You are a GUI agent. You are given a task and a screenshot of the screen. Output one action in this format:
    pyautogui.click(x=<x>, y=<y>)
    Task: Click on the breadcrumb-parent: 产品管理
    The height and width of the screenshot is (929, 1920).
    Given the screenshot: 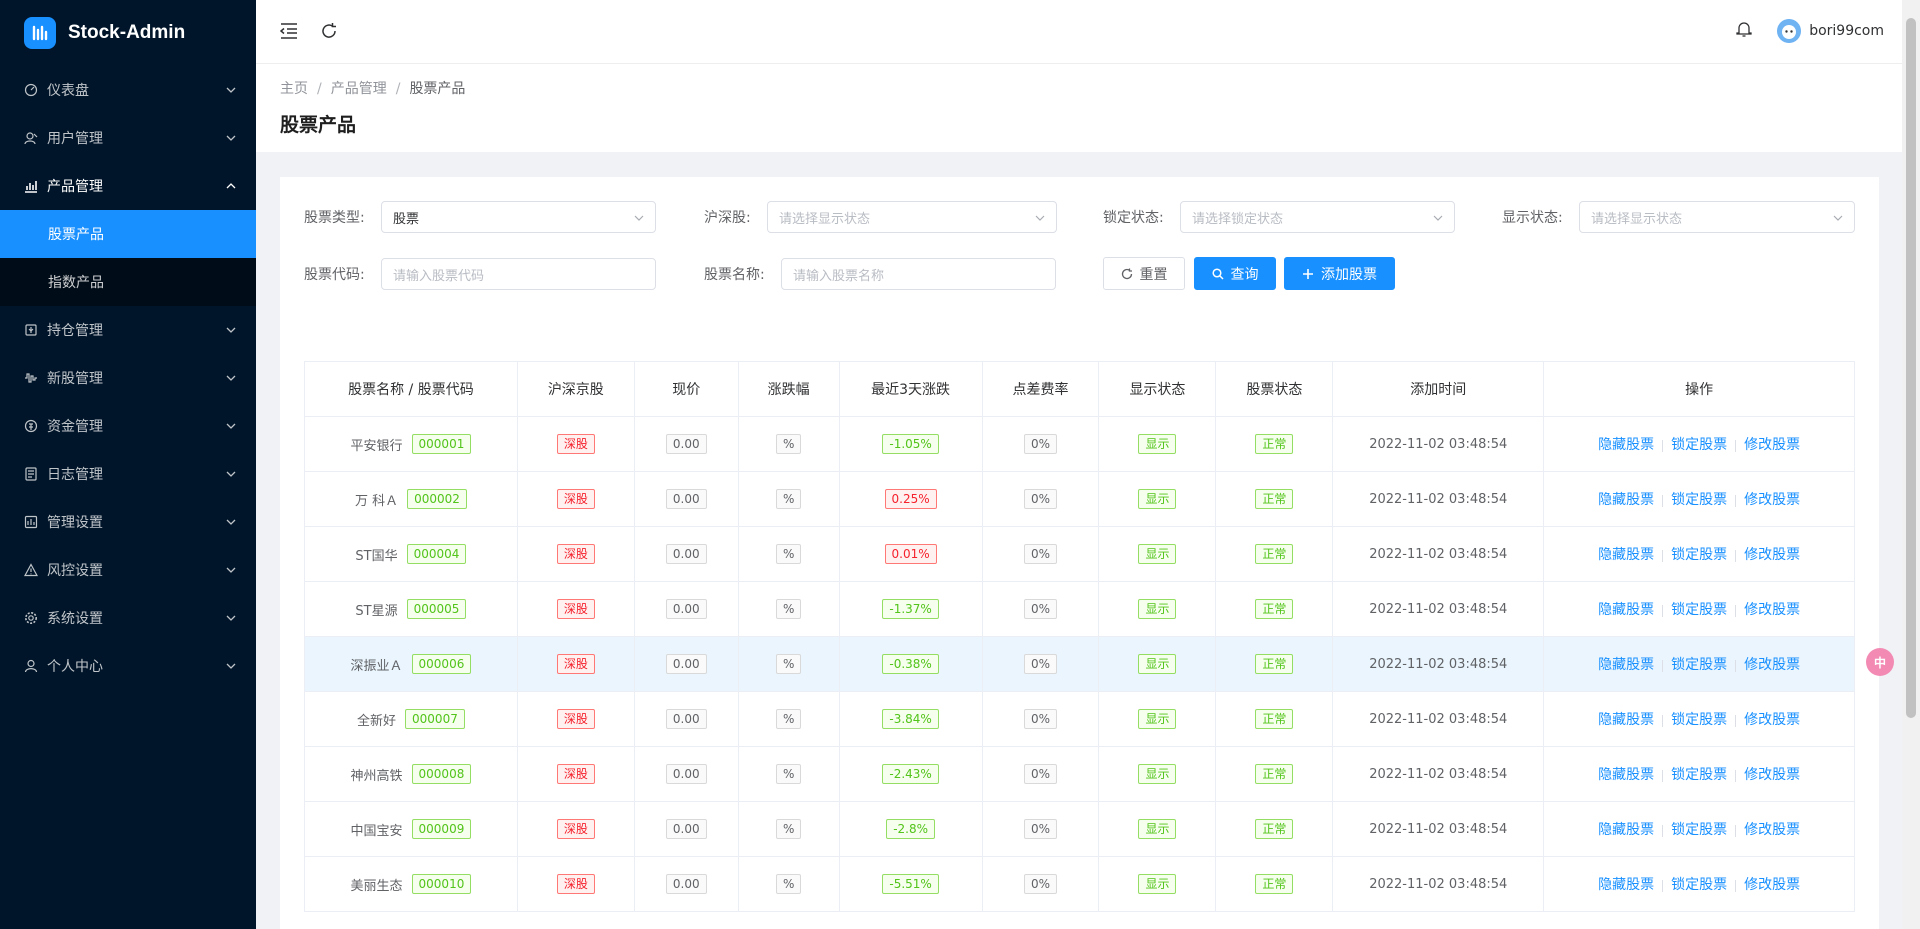 What is the action you would take?
    pyautogui.click(x=359, y=89)
    